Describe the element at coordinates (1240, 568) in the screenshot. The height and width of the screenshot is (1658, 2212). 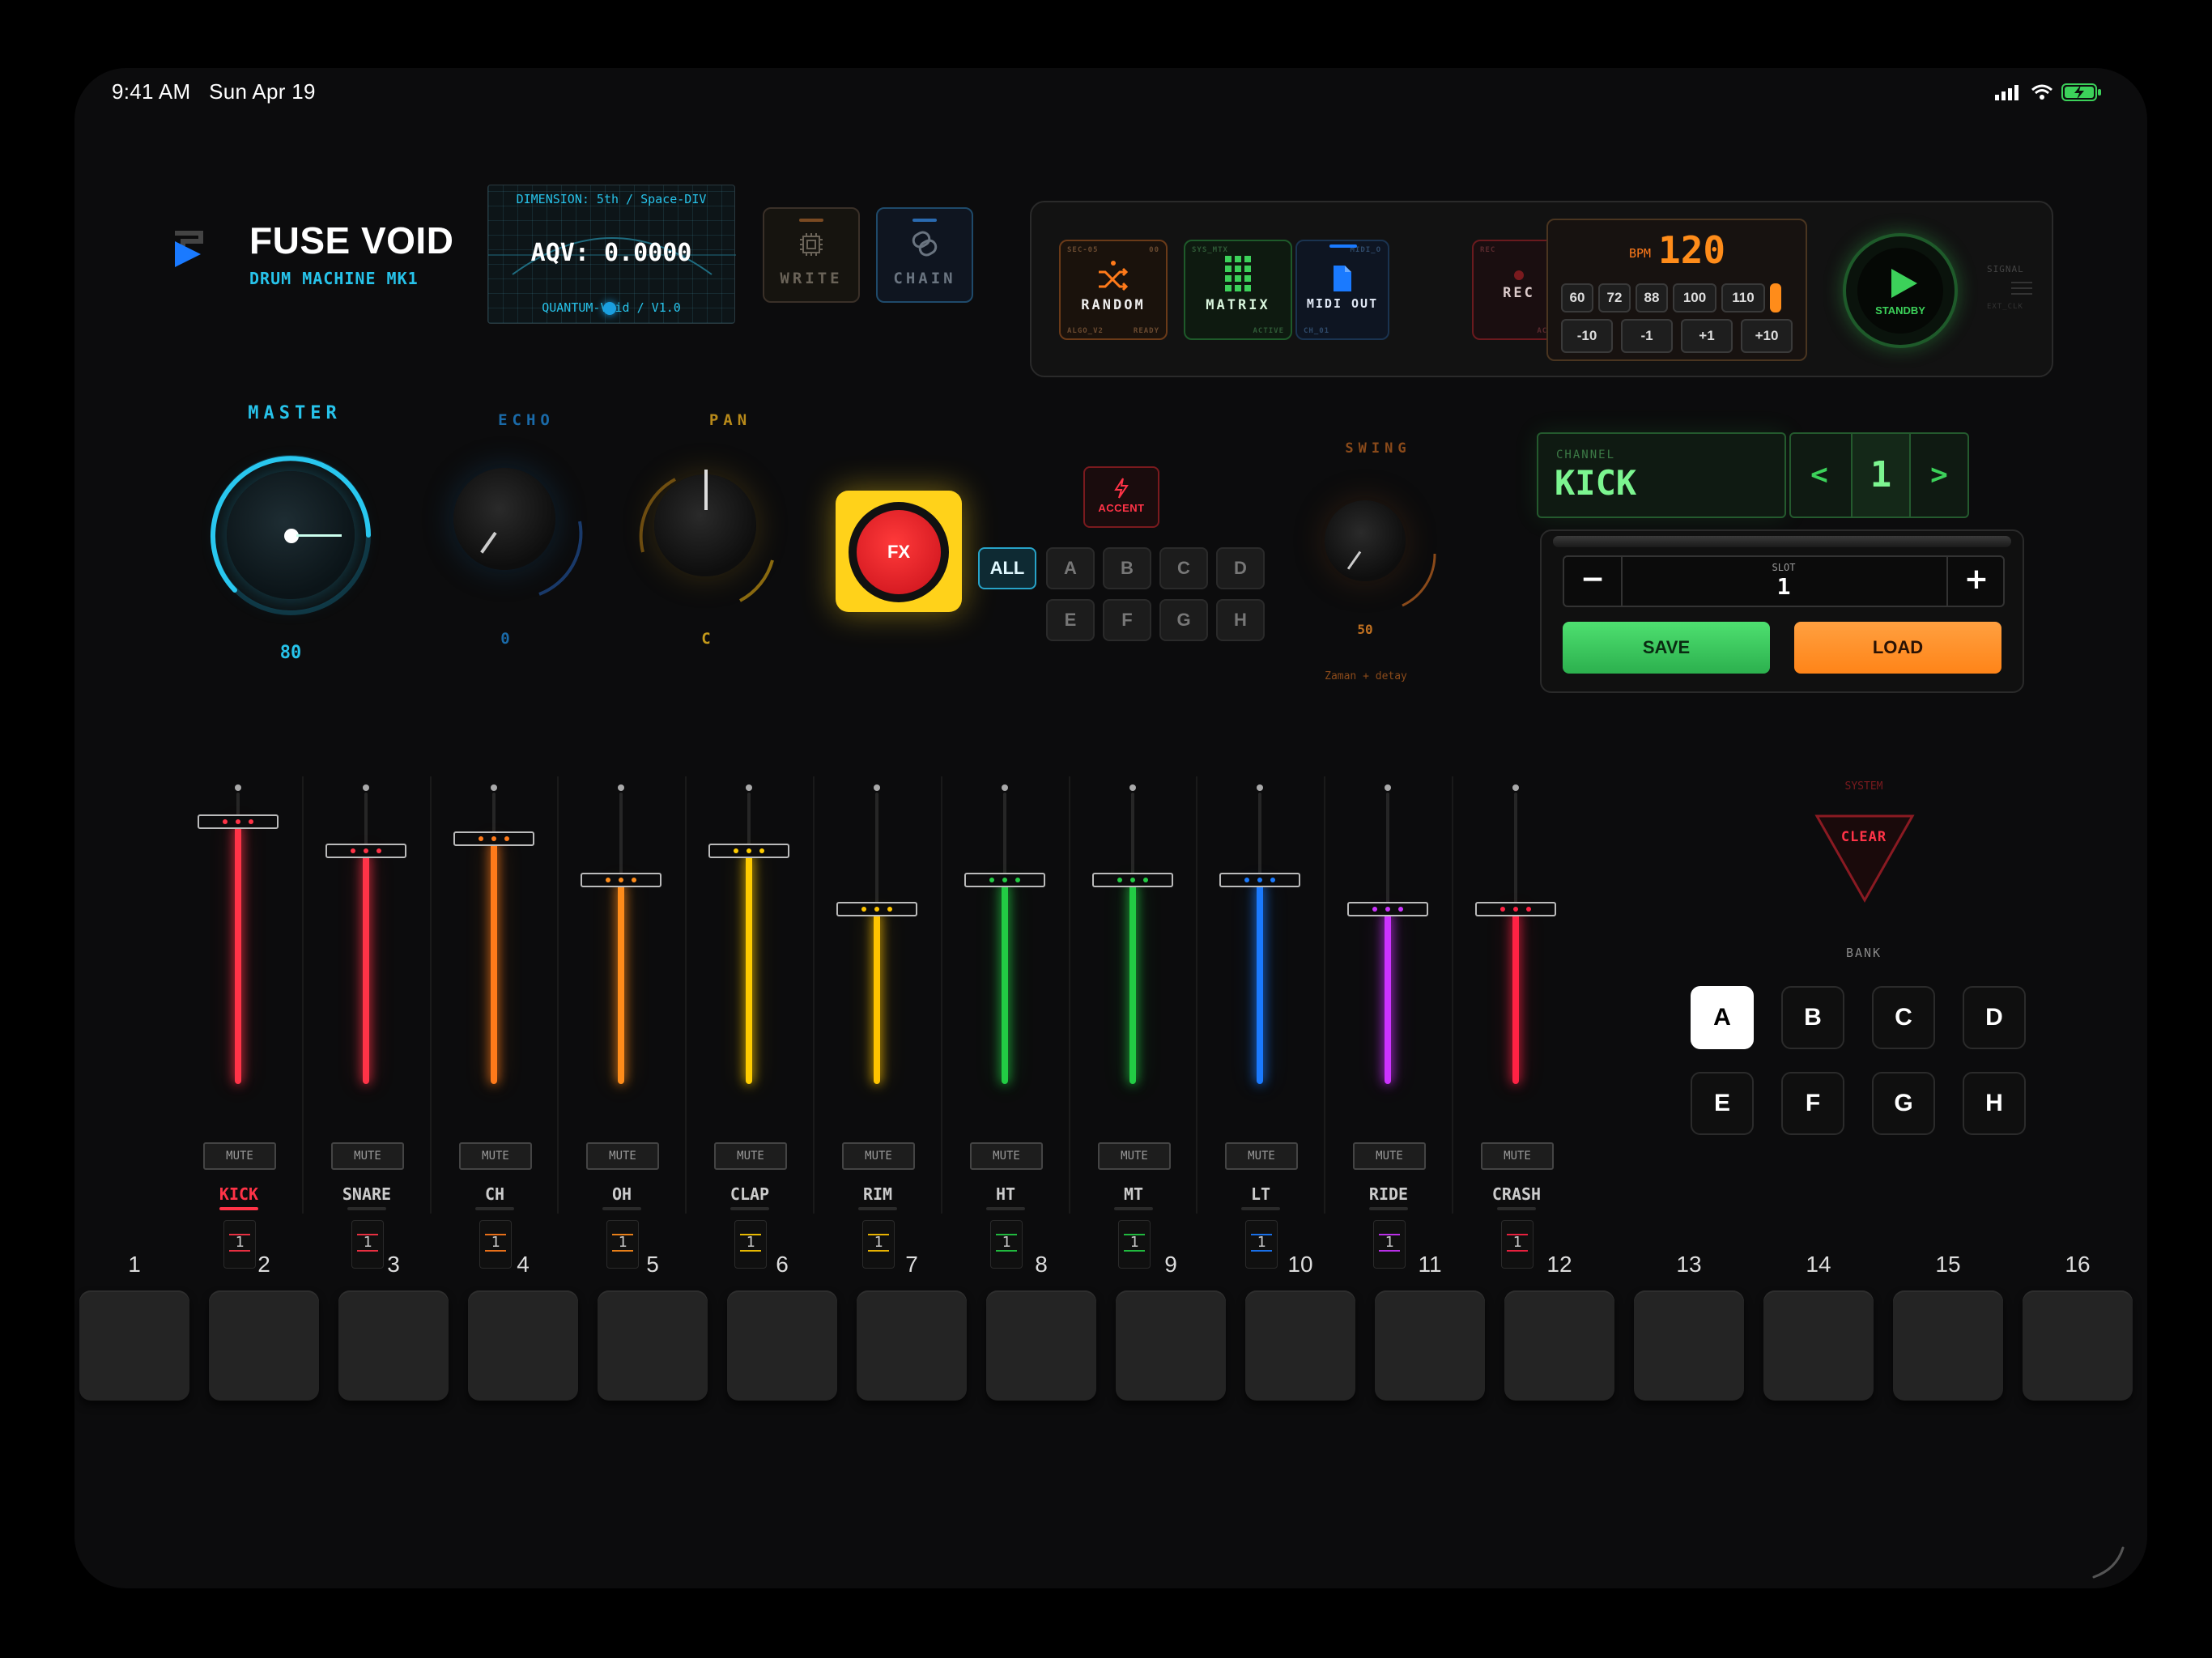
I see `pattern-d-button: D` at that location.